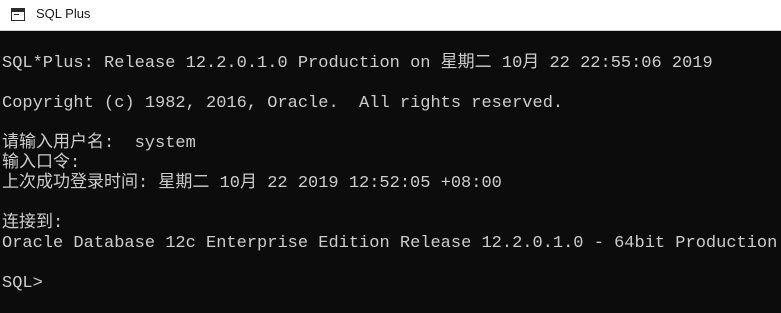 This screenshot has height=313, width=781. I want to click on window-title: SQL Plus, so click(63, 13).